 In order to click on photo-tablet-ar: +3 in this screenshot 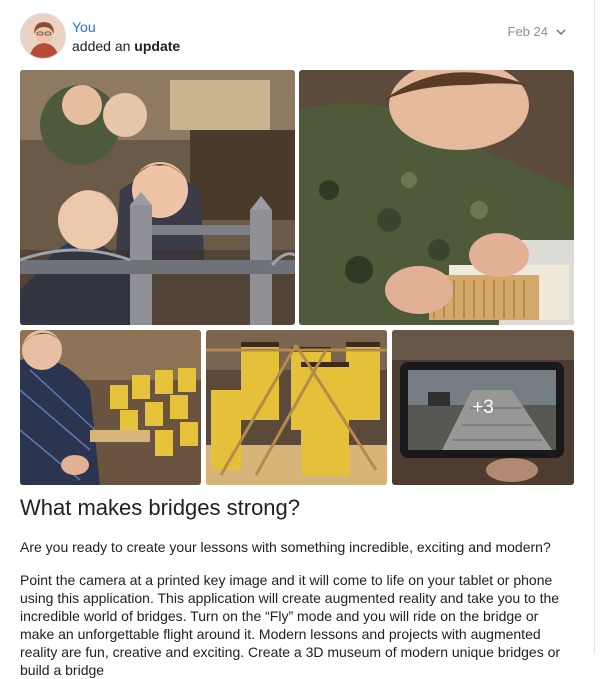, I will do `click(483, 407)`.